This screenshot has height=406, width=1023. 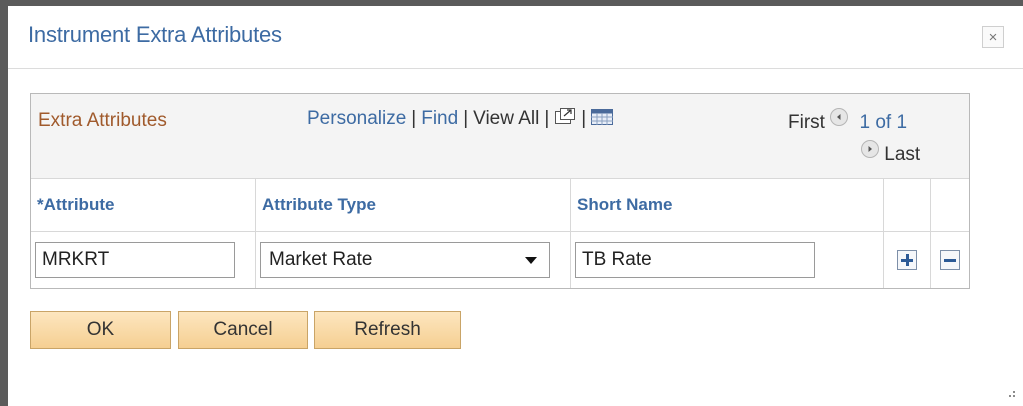 What do you see at coordinates (100, 330) in the screenshot?
I see `ok-button: OK` at bounding box center [100, 330].